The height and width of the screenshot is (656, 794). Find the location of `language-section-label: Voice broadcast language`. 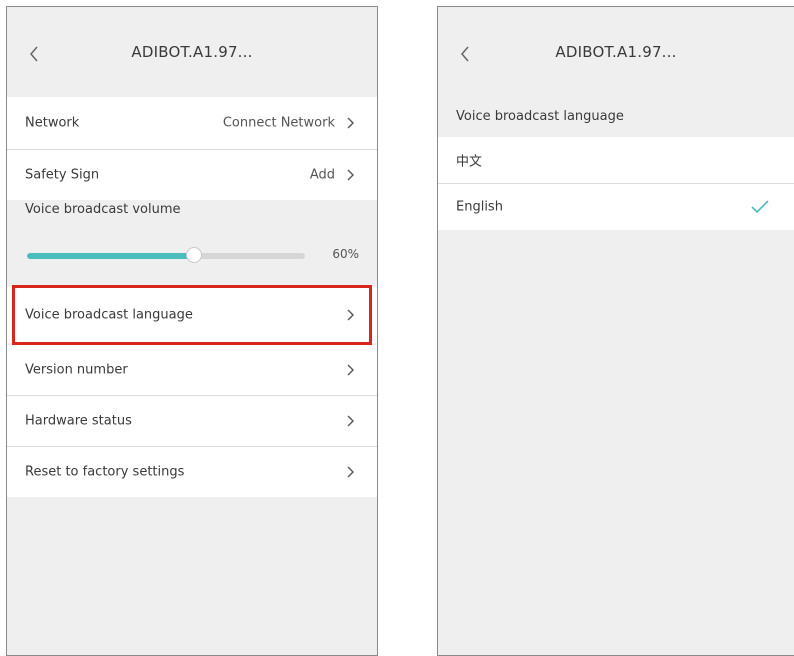

language-section-label: Voice broadcast language is located at coordinates (540, 116).